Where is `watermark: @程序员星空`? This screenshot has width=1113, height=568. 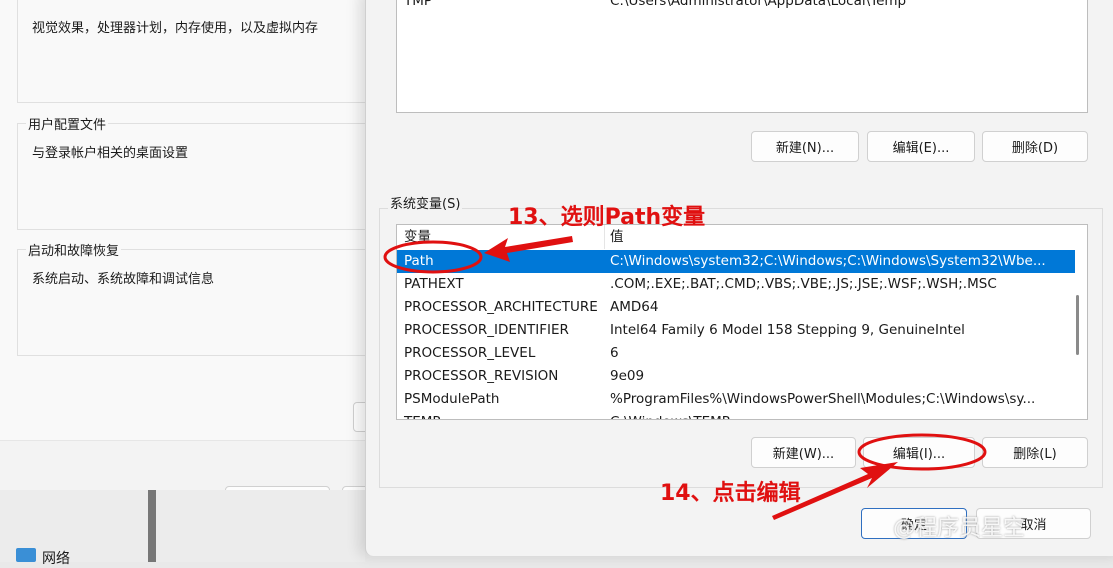
watermark: @程序员星空 is located at coordinates (959, 528).